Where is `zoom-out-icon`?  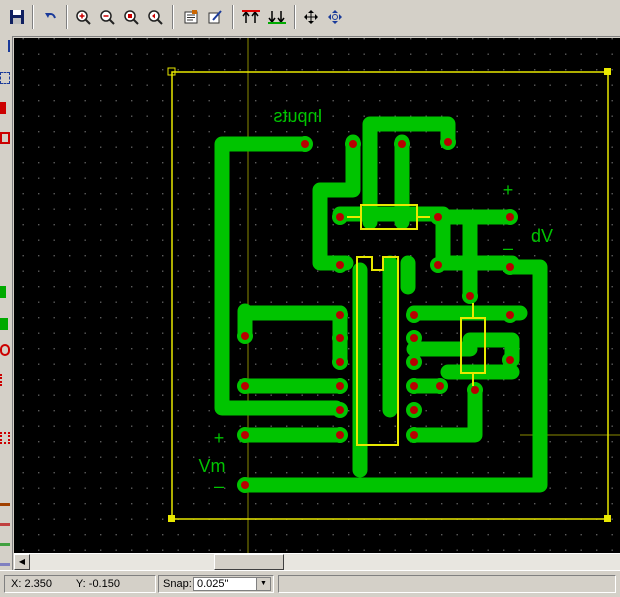 zoom-out-icon is located at coordinates (107, 17).